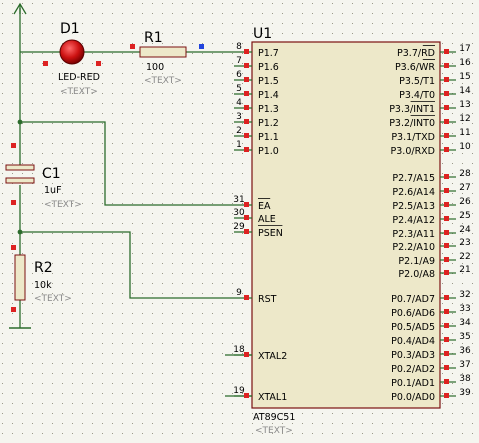 Image resolution: width=479 pixels, height=443 pixels. What do you see at coordinates (464, 216) in the screenshot?
I see `pin-number: 25` at bounding box center [464, 216].